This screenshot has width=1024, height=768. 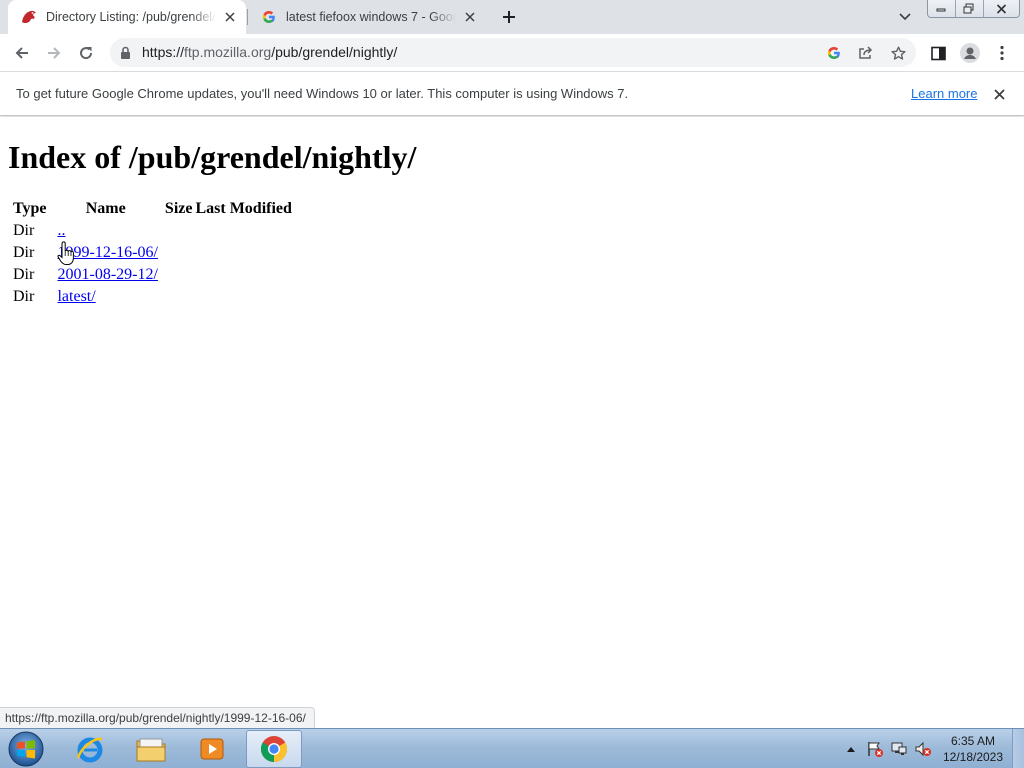 I want to click on chrome-icon, so click(x=274, y=749).